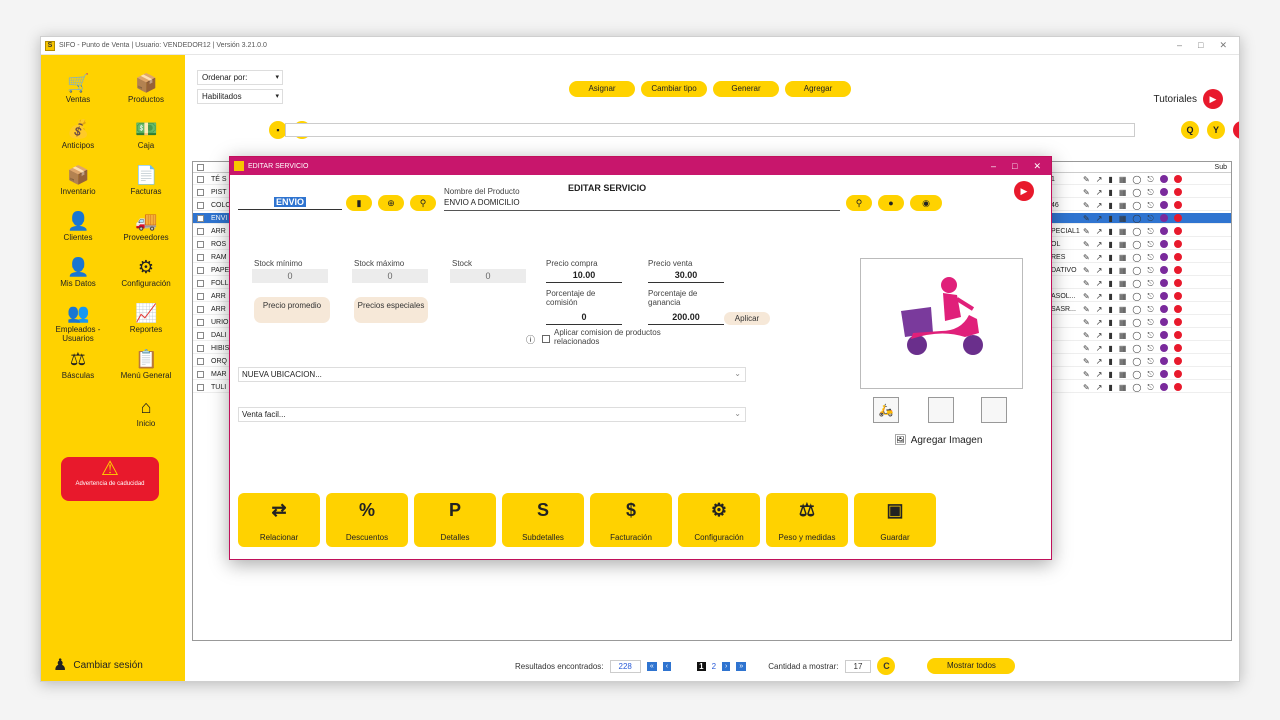 The width and height of the screenshot is (1280, 720). What do you see at coordinates (146, 367) in the screenshot?
I see `sidebar-item-menu-general: 📋 Menú General` at bounding box center [146, 367].